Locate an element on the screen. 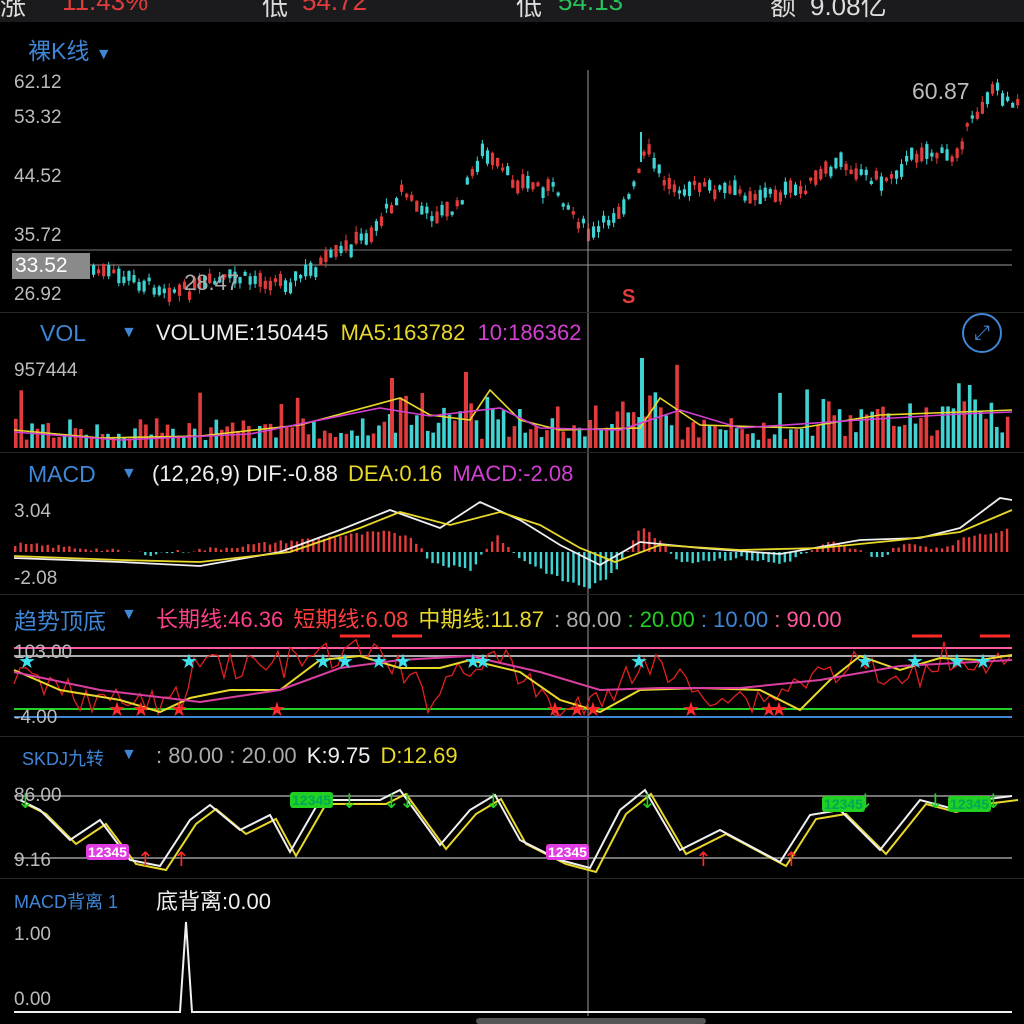 This screenshot has height=1024, width=1024. vol-title: VOL is located at coordinates (63, 333).